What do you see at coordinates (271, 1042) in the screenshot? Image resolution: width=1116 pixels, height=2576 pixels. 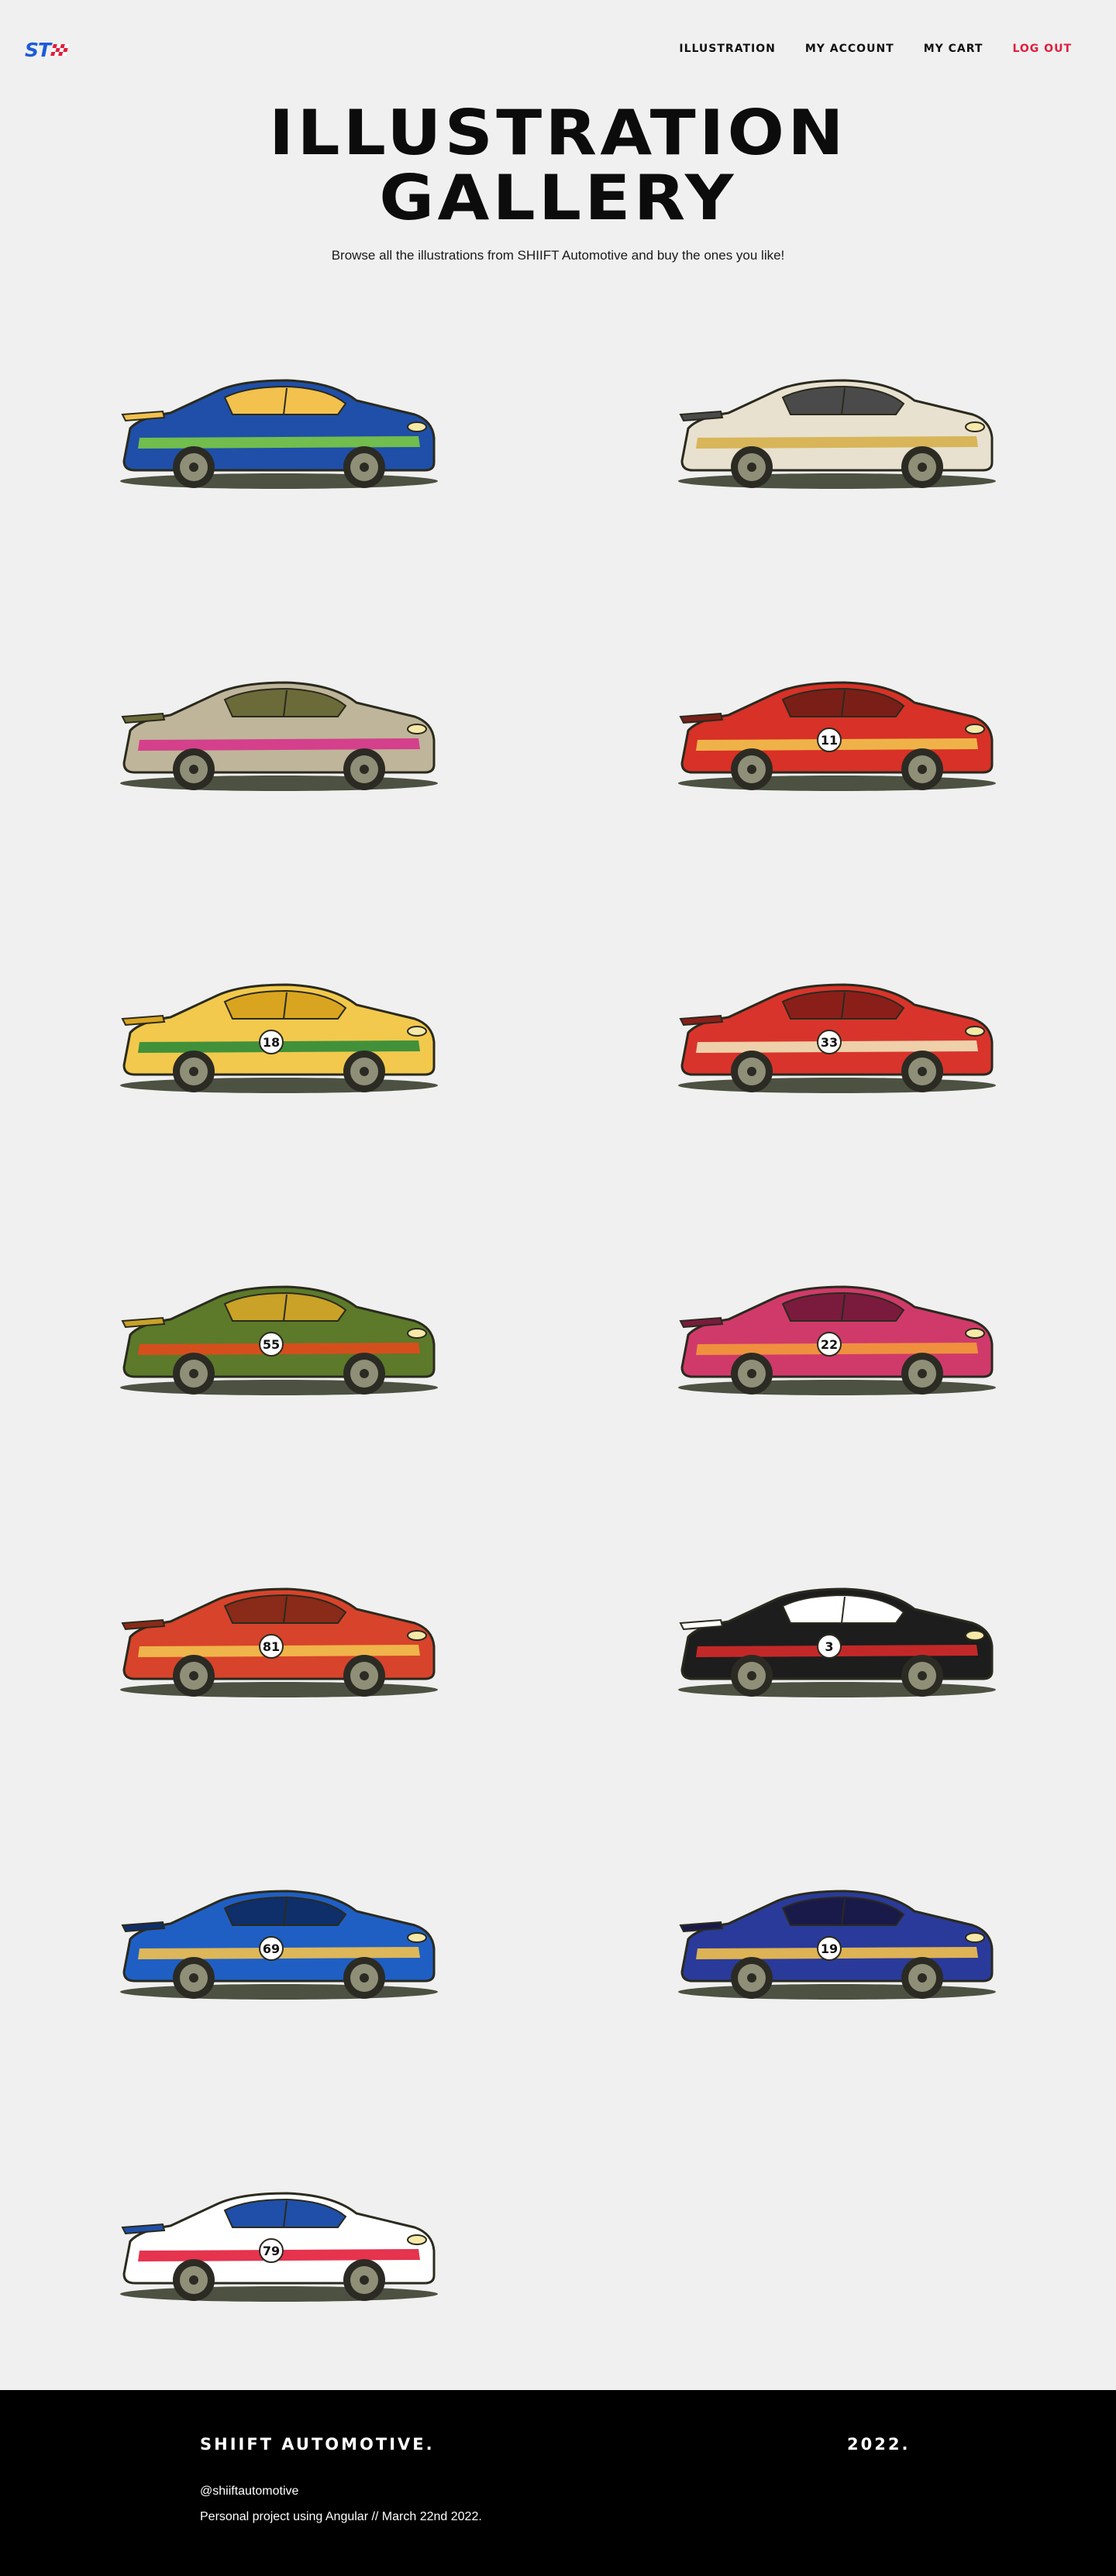 I see `svg-text: 18` at bounding box center [271, 1042].